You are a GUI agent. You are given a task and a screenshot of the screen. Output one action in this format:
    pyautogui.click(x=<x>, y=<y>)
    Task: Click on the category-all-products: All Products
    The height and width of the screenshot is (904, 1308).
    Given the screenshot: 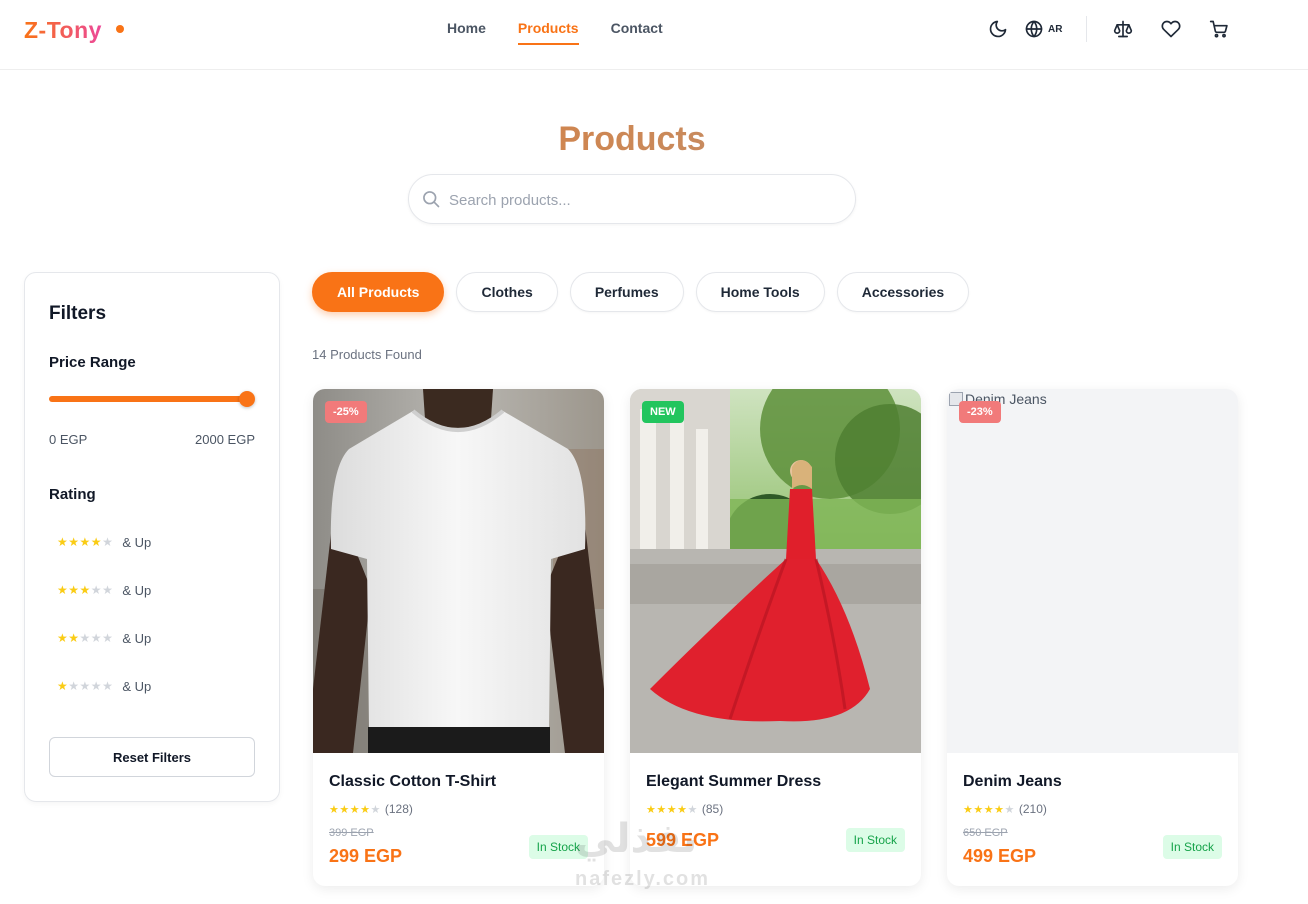 What is the action you would take?
    pyautogui.click(x=378, y=292)
    